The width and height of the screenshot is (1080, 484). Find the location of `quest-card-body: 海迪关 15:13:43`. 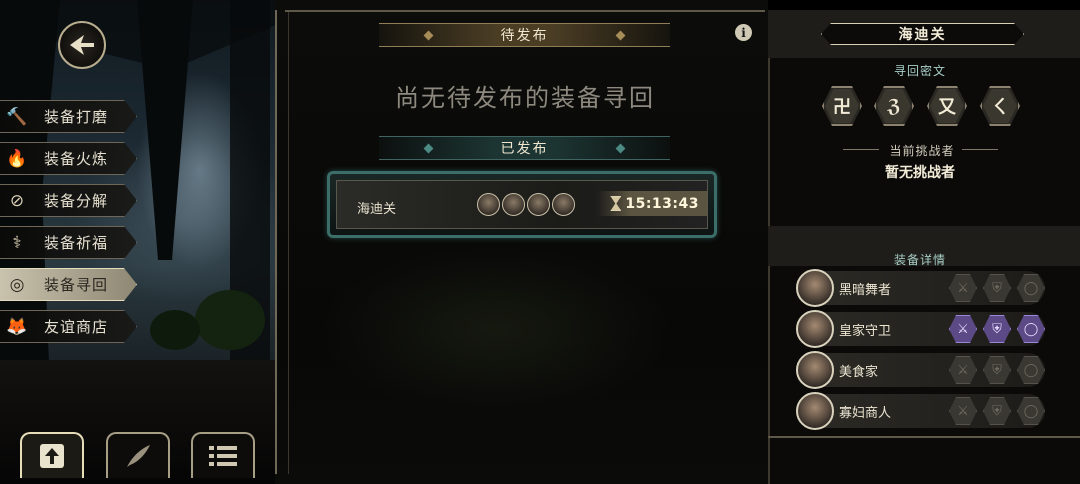

quest-card-body: 海迪关 15:13:43 is located at coordinates (522, 204).